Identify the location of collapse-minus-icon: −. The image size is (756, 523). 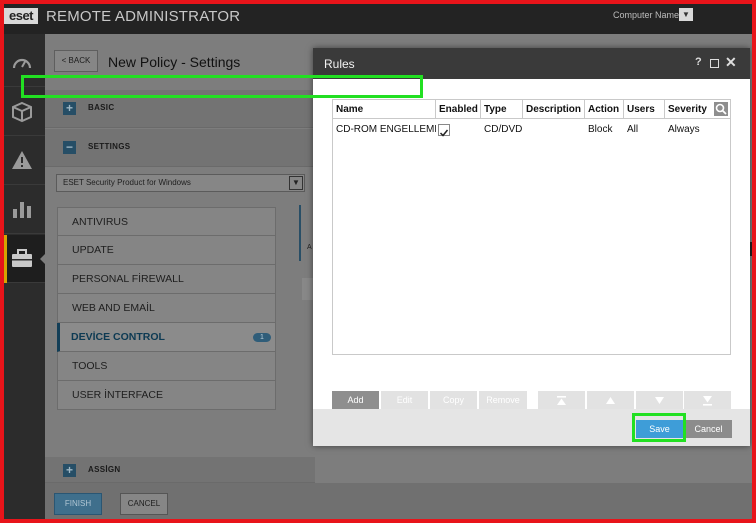
(69, 147).